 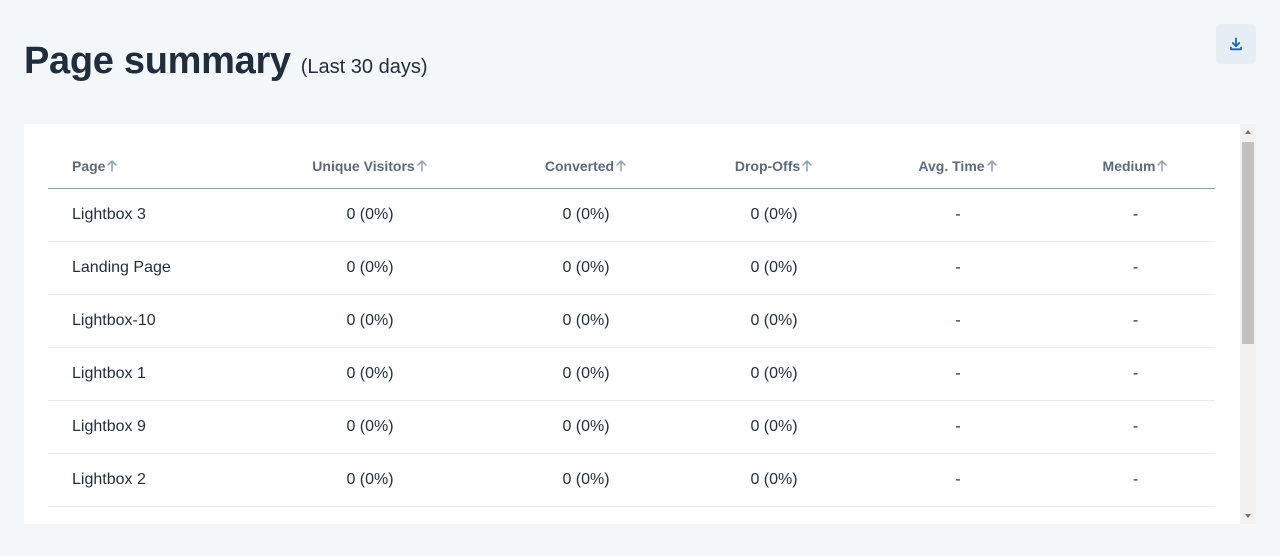 What do you see at coordinates (958, 167) in the screenshot?
I see `column-header-avg-time: Avg. Time` at bounding box center [958, 167].